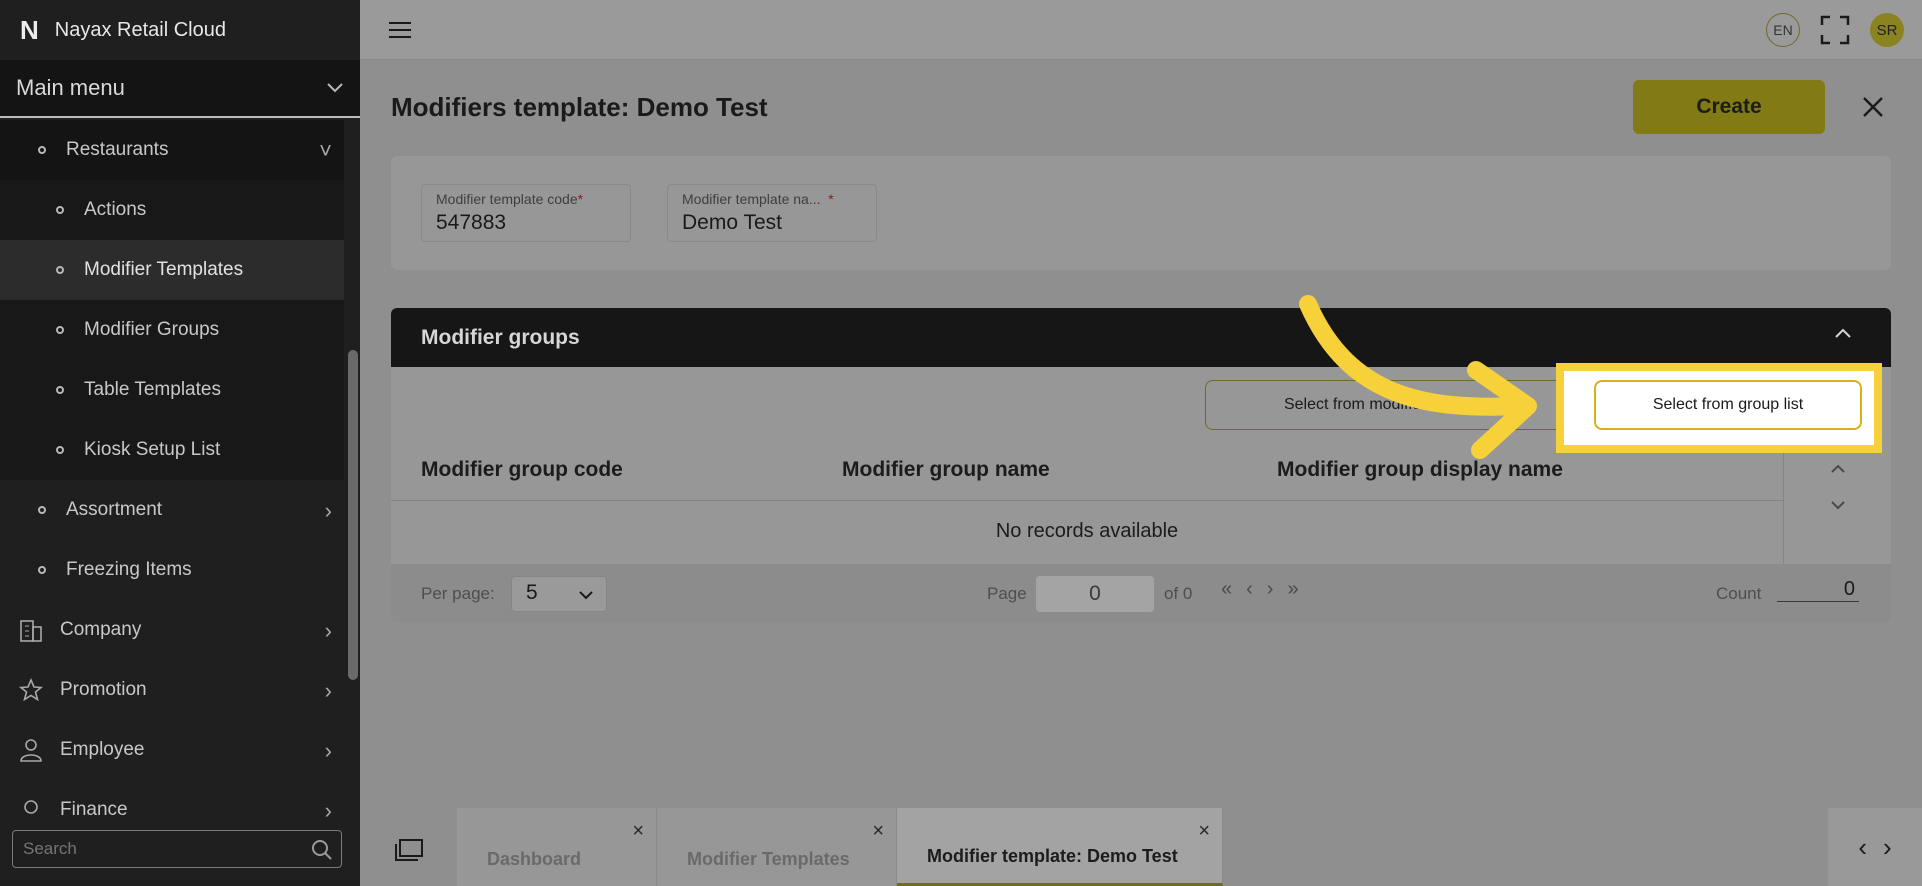  I want to click on template-code-label: Modifier template code, so click(507, 199).